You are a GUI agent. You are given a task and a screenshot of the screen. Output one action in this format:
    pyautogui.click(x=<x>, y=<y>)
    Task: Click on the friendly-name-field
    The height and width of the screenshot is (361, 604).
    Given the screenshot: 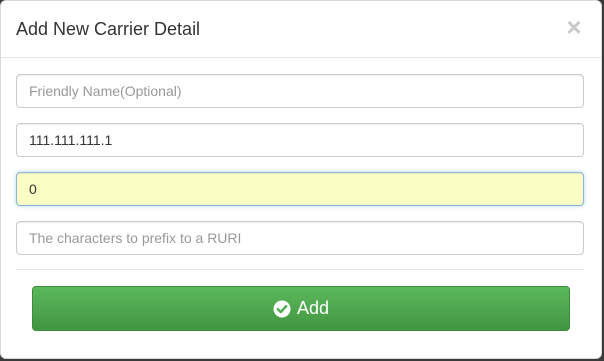 What is the action you would take?
    pyautogui.click(x=300, y=91)
    